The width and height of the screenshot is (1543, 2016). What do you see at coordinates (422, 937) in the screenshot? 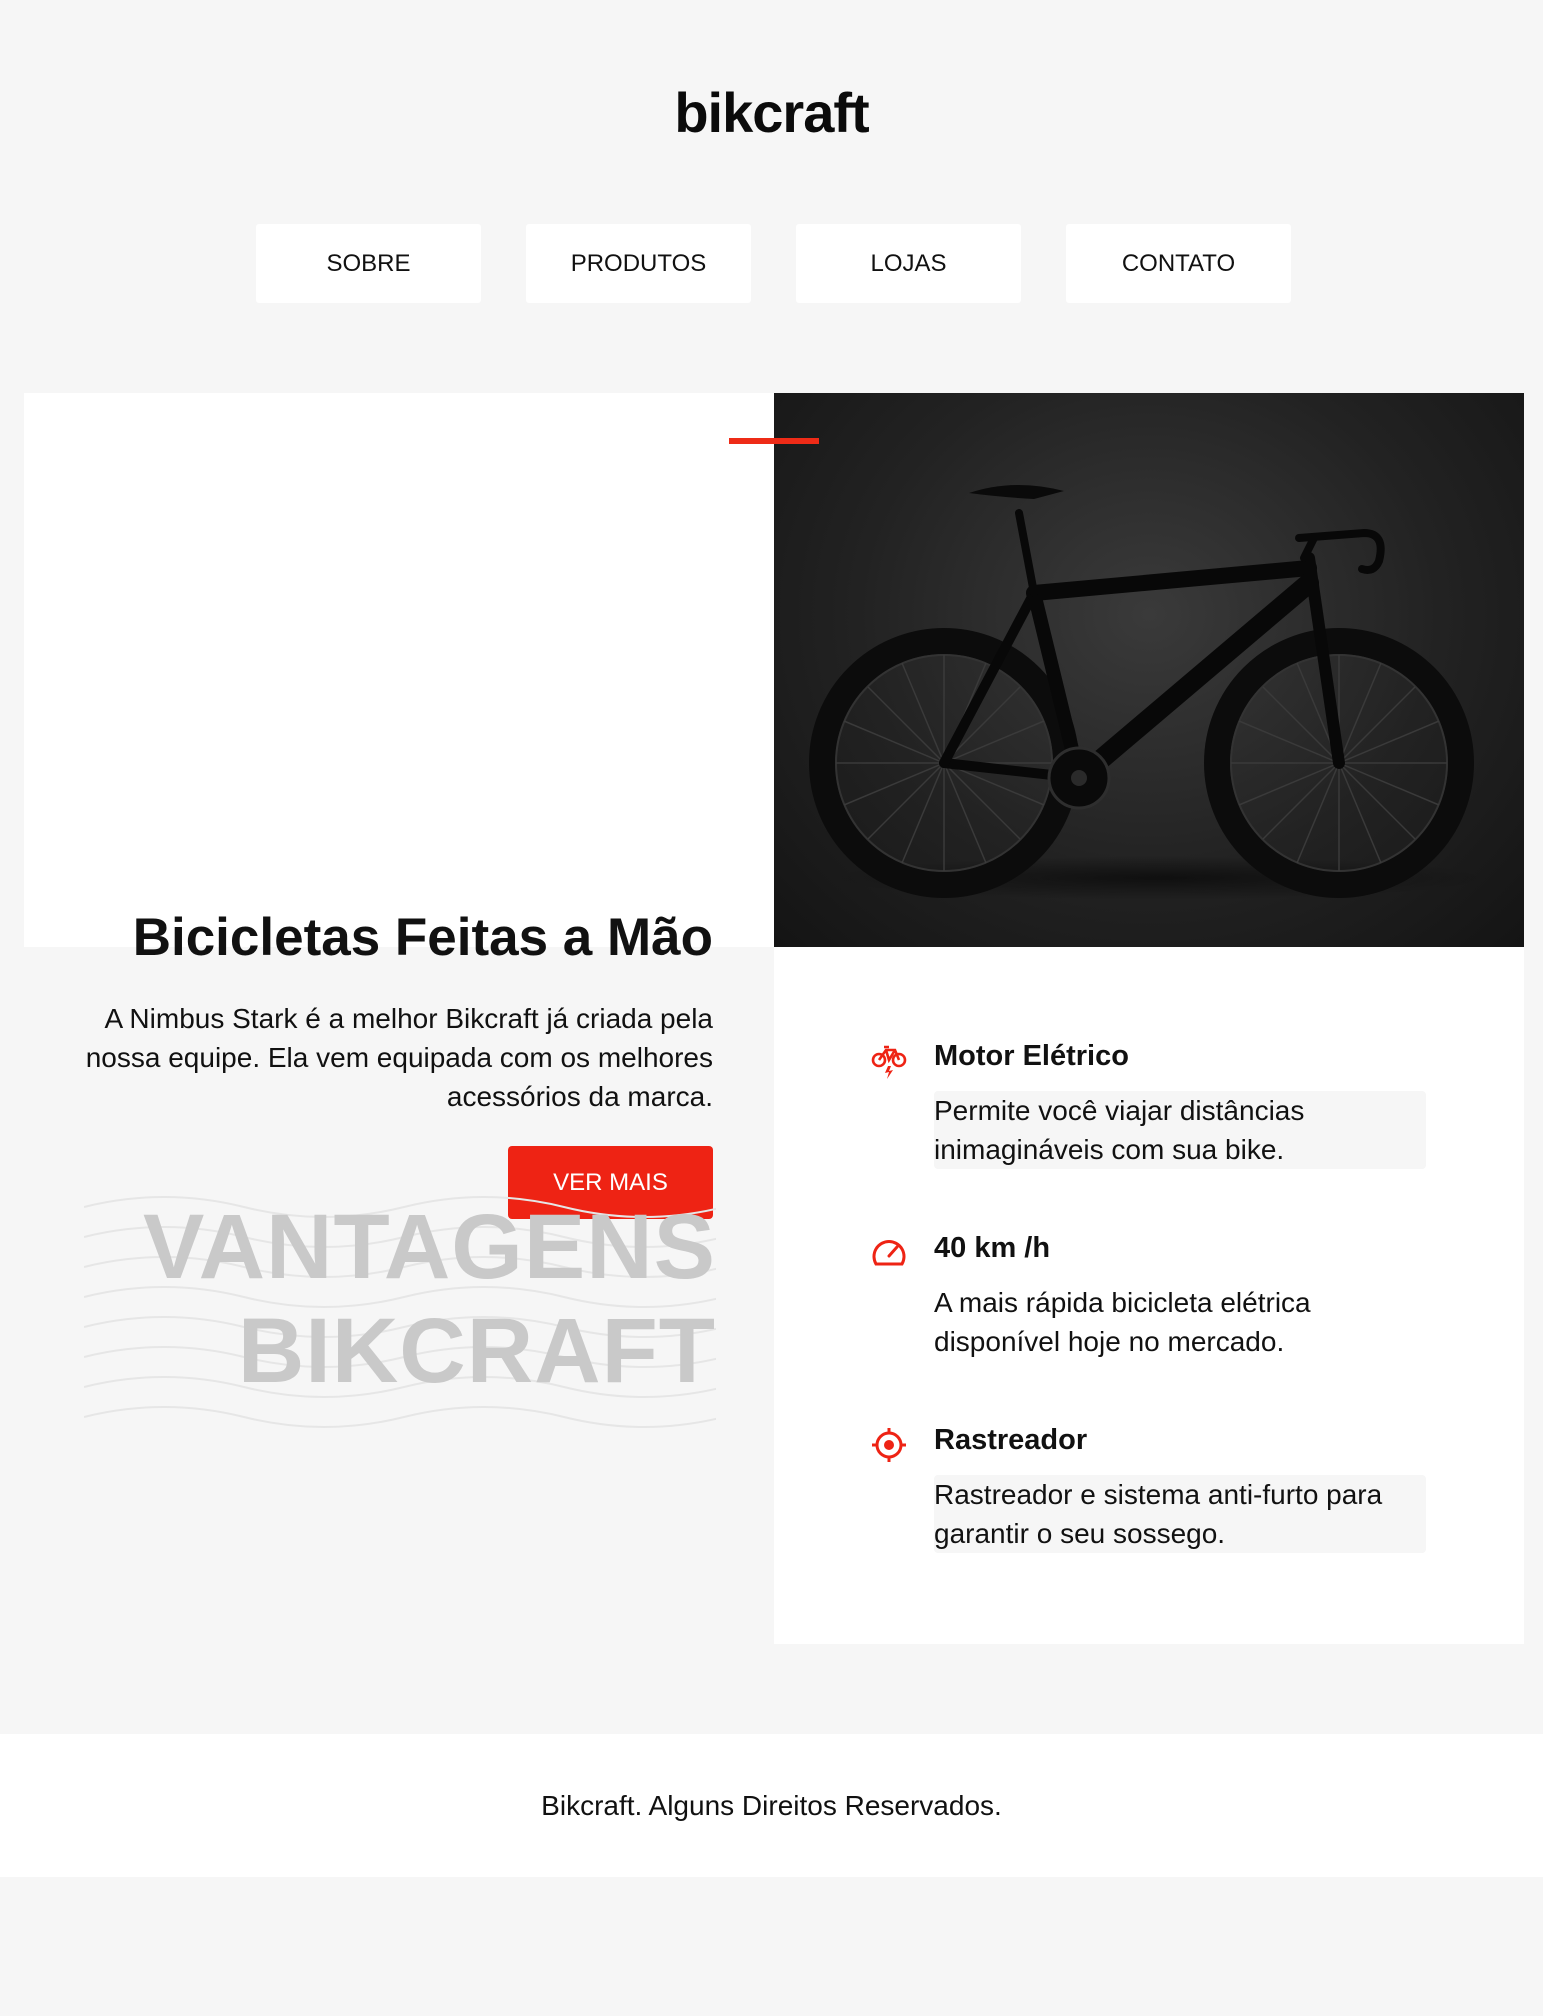
I see `hero-title: Bicicletas Feitas a Mão` at bounding box center [422, 937].